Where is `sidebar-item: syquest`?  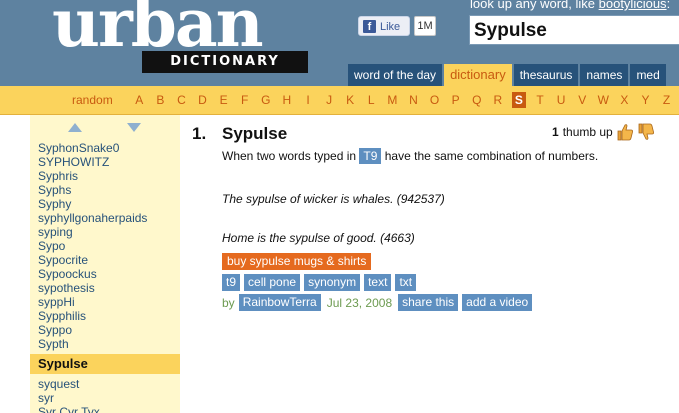 sidebar-item: syquest is located at coordinates (105, 384).